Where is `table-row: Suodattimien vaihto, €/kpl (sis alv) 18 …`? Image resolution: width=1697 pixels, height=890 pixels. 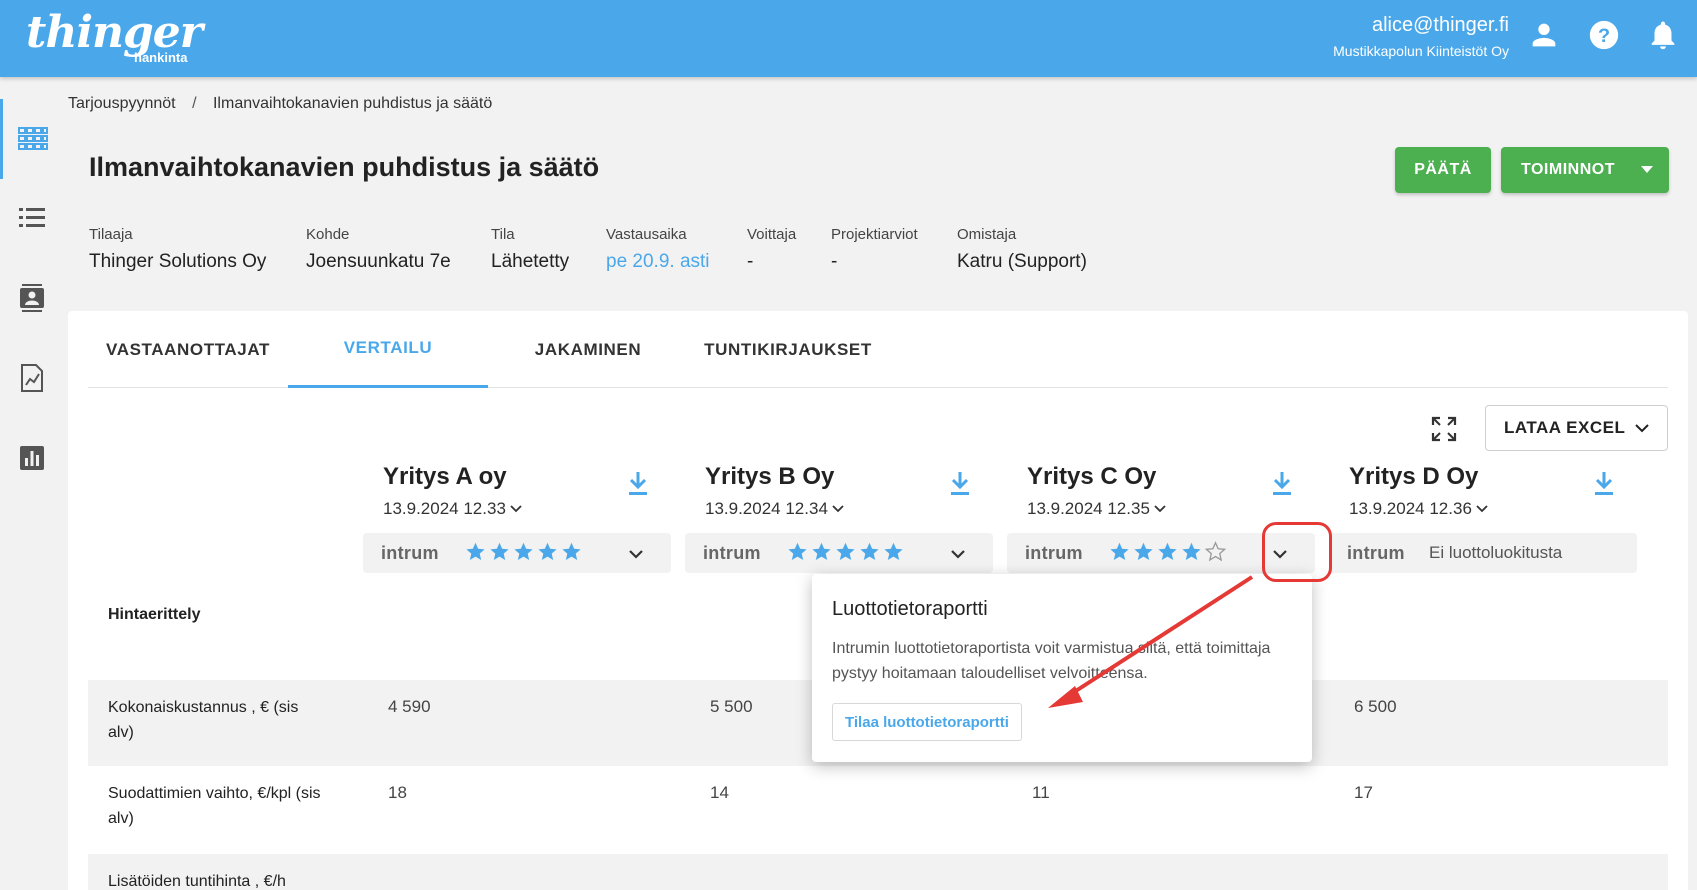 table-row: Suodattimien vaihto, €/kpl (sis alv) 18 … is located at coordinates (878, 809).